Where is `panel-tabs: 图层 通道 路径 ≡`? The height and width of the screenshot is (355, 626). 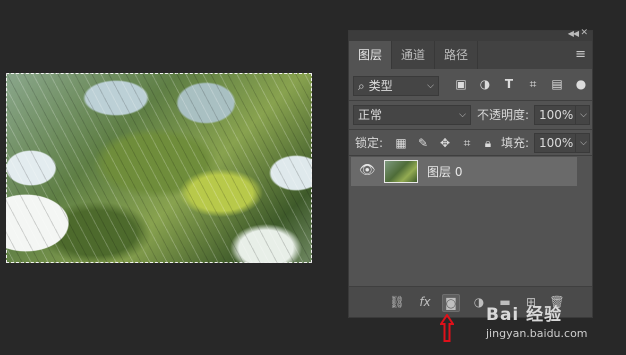
panel-tabs: 图层 通道 路径 ≡ is located at coordinates (470, 55).